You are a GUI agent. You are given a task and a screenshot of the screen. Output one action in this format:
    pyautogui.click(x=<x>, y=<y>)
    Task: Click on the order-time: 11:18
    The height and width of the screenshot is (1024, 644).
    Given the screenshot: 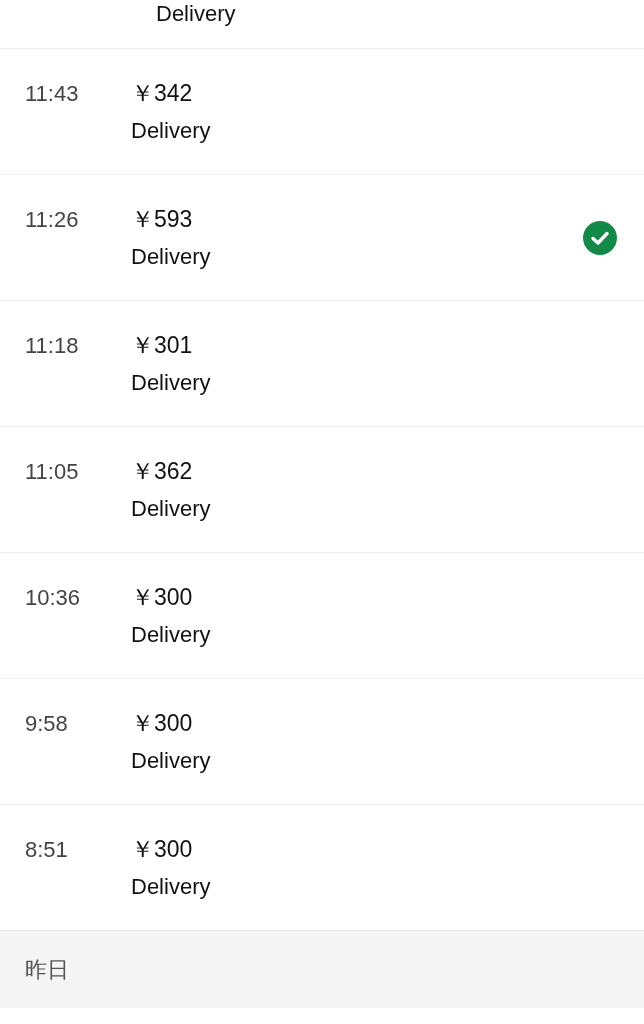 What is the action you would take?
    pyautogui.click(x=52, y=346)
    